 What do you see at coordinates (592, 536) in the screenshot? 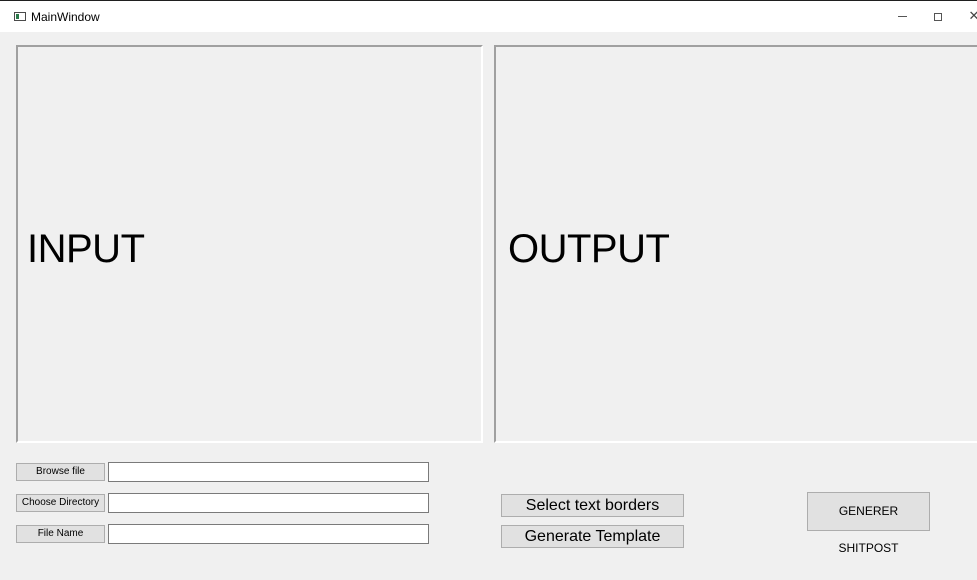
I see `generate-template-button: Generate Template` at bounding box center [592, 536].